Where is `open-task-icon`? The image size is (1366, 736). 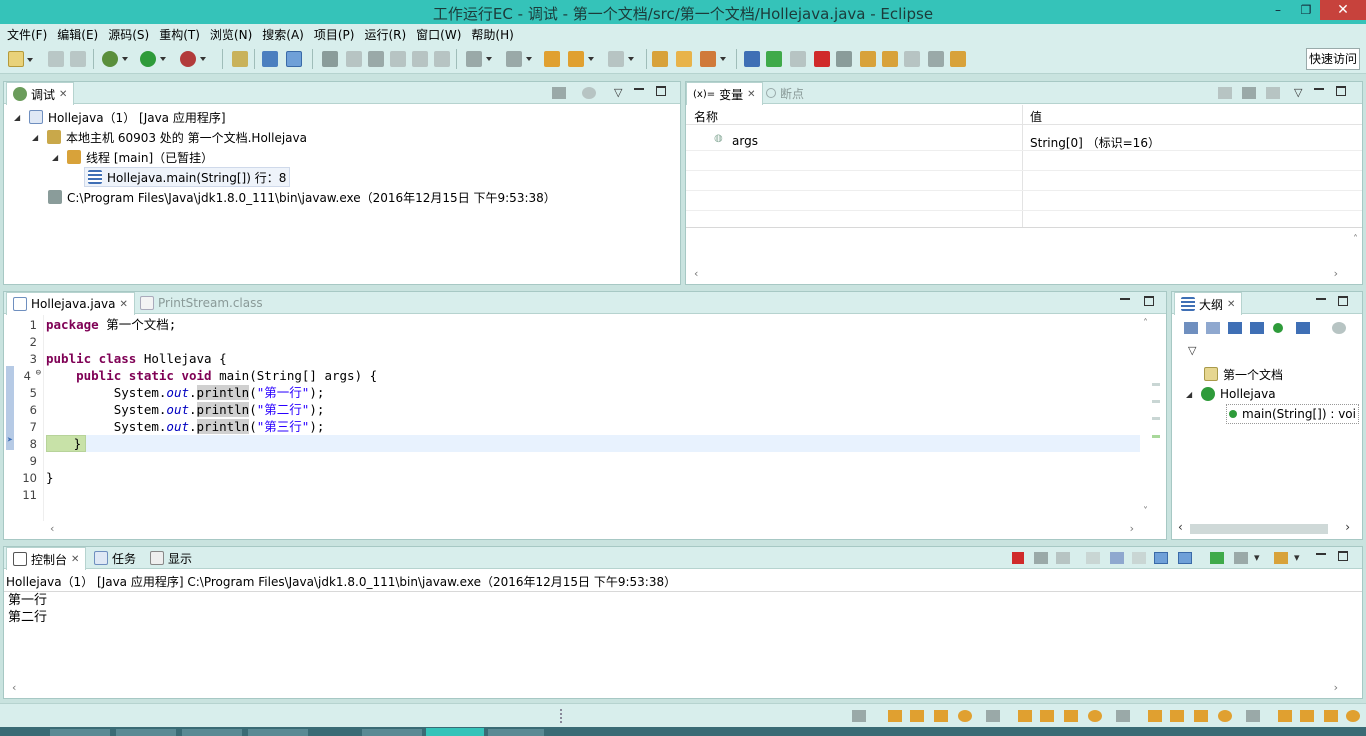 open-task-icon is located at coordinates (684, 59).